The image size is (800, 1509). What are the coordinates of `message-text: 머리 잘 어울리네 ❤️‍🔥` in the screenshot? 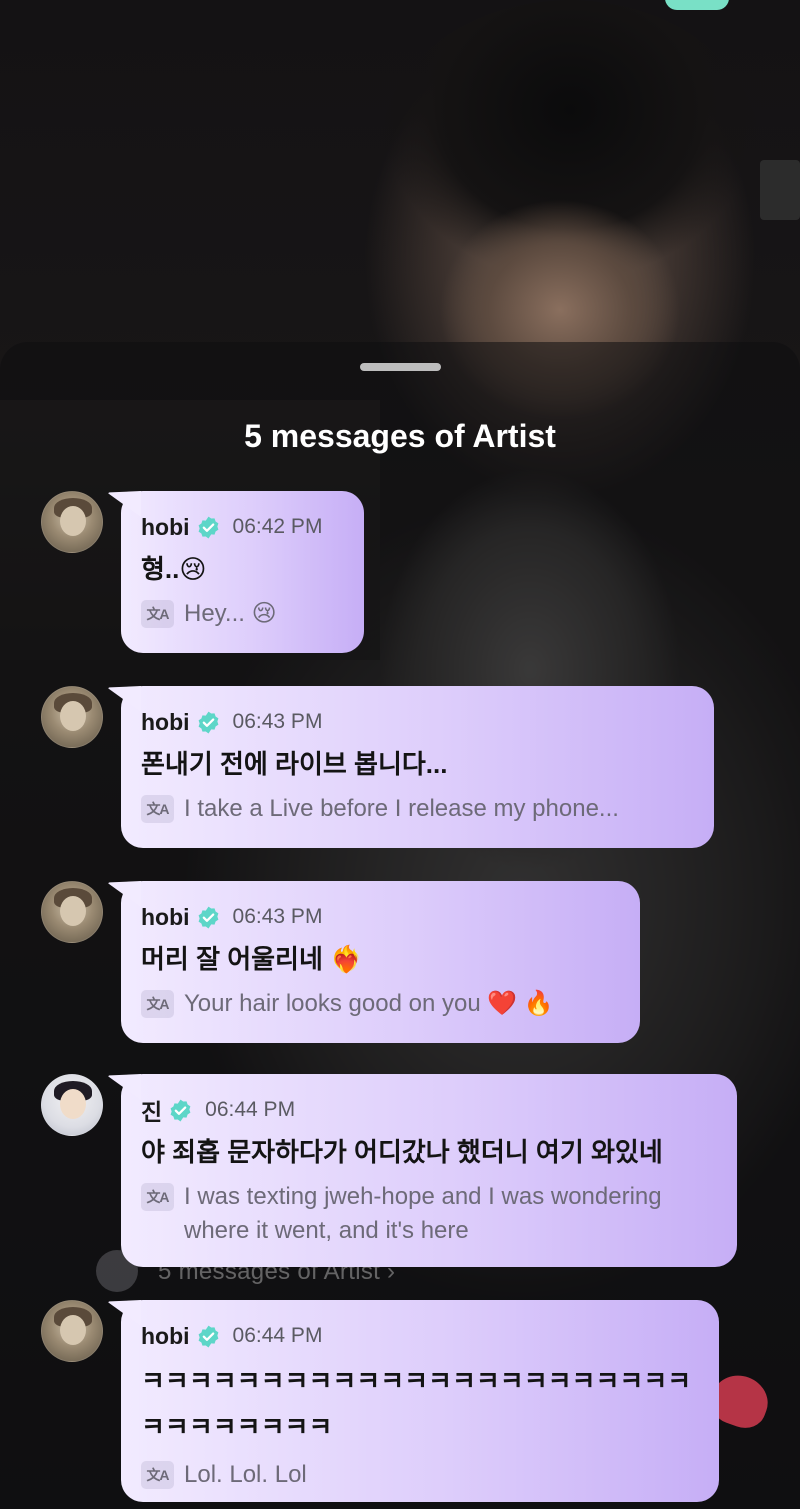 It's located at (252, 959).